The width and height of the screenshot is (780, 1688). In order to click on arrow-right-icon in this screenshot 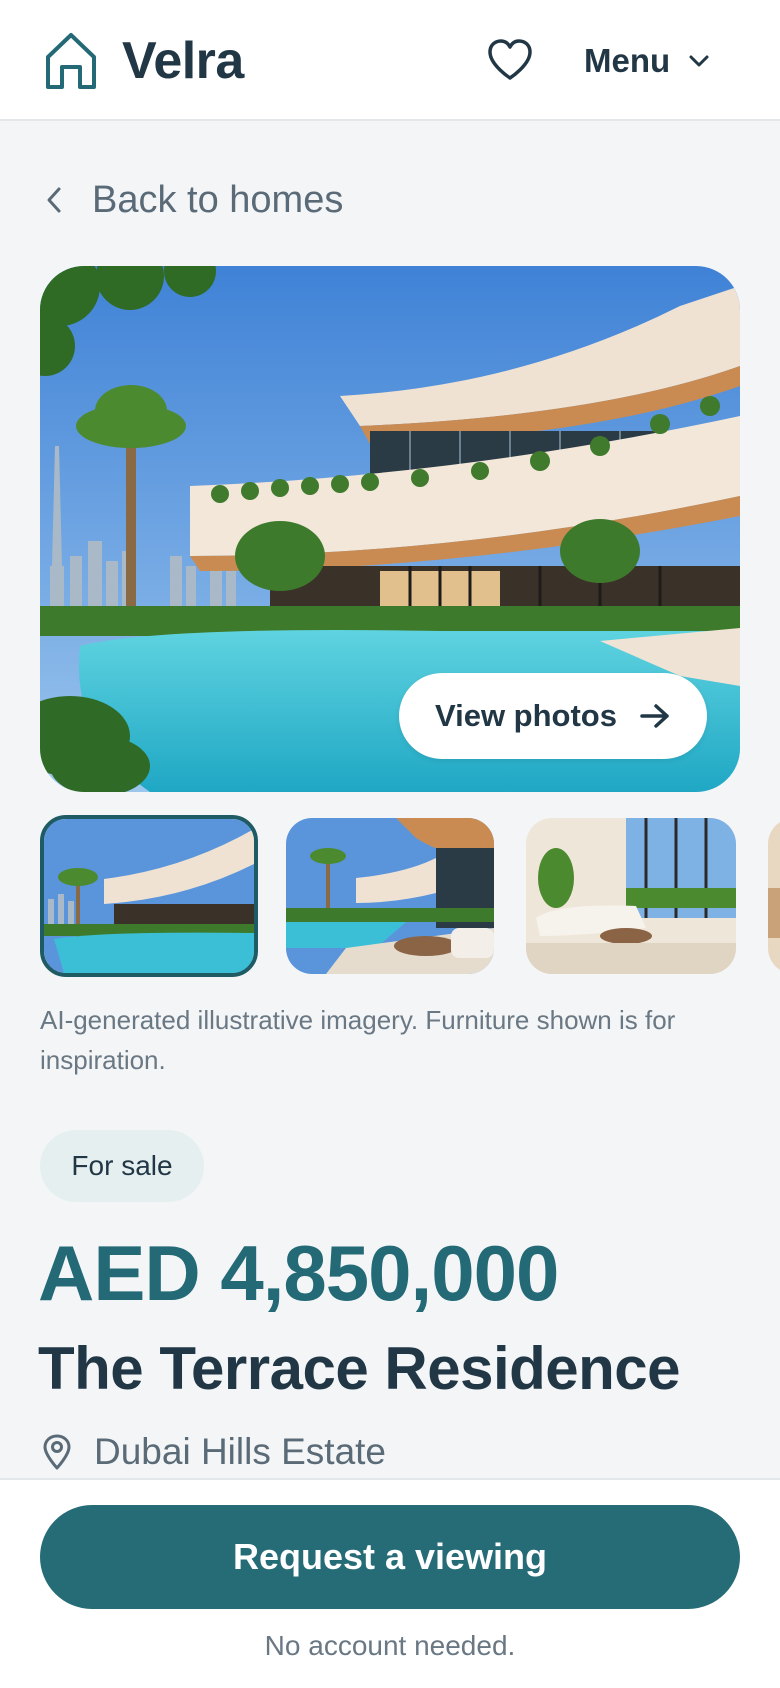, I will do `click(654, 716)`.